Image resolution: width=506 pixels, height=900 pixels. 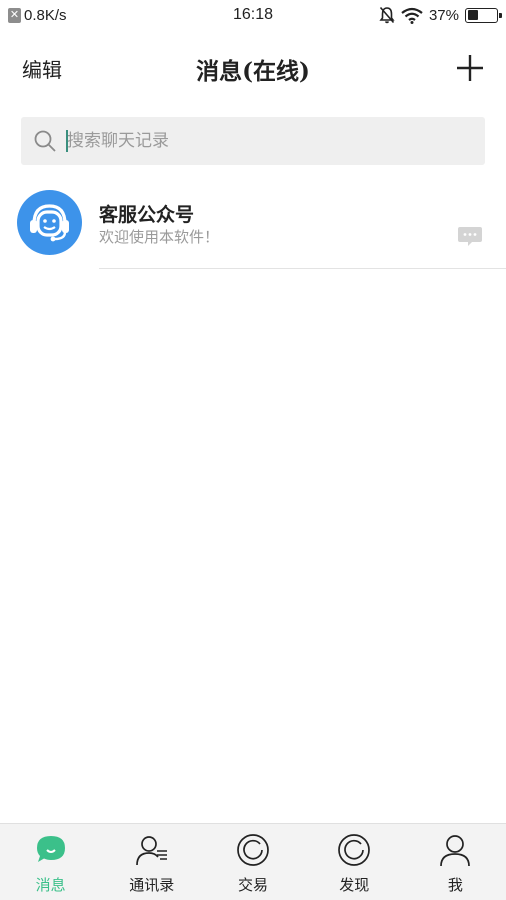 I want to click on tab-discover: 发现, so click(x=354, y=862).